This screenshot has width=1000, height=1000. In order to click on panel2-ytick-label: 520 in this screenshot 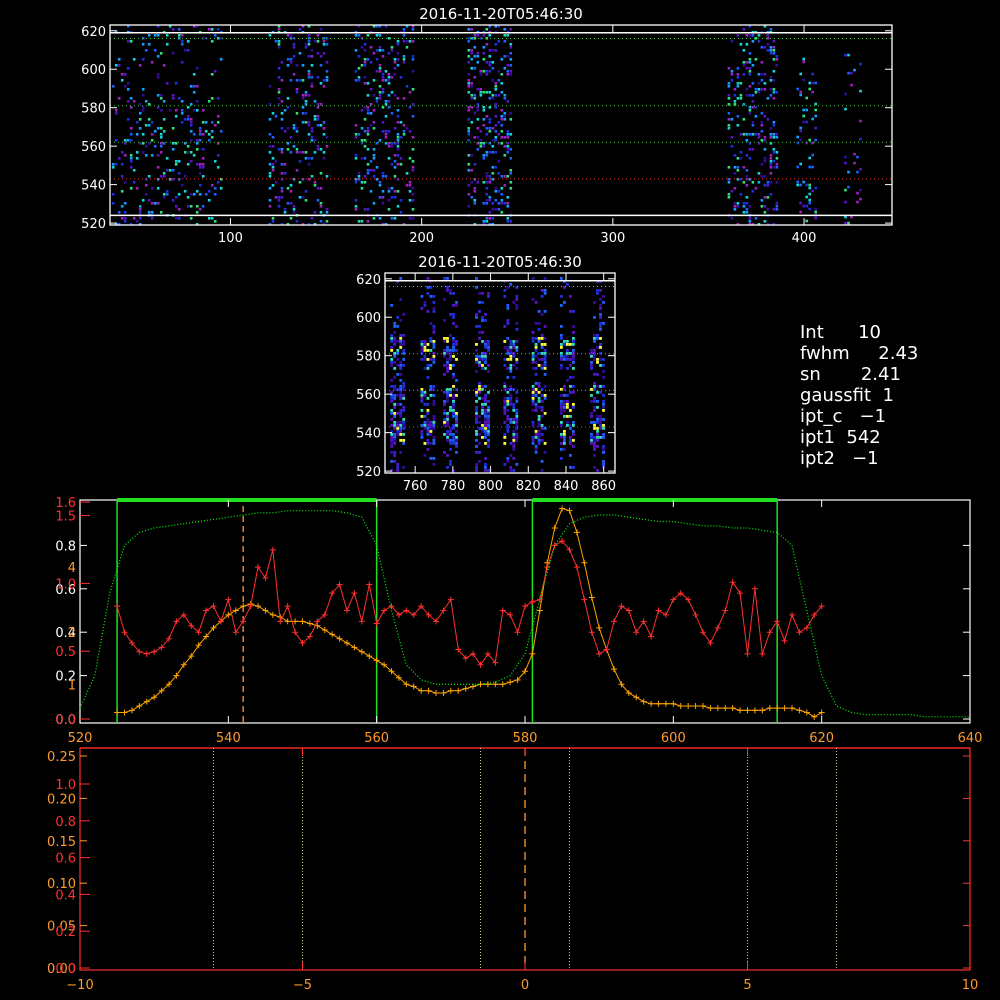, I will do `click(368, 472)`.